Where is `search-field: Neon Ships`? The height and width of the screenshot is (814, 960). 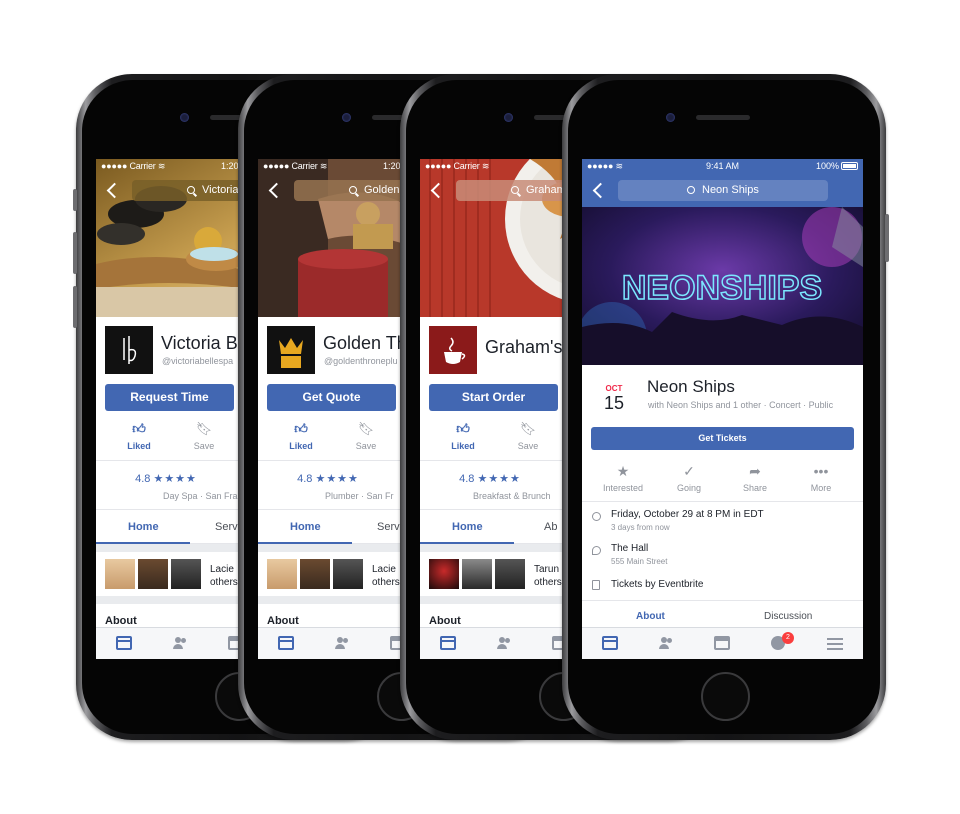 search-field: Neon Ships is located at coordinates (723, 190).